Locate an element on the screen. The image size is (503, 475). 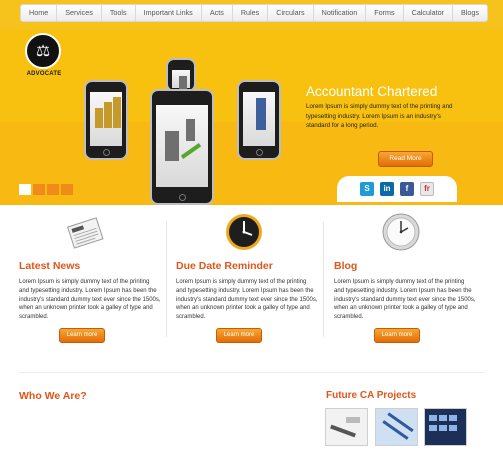
nav-item-calculator: Calculator is located at coordinates (429, 13).